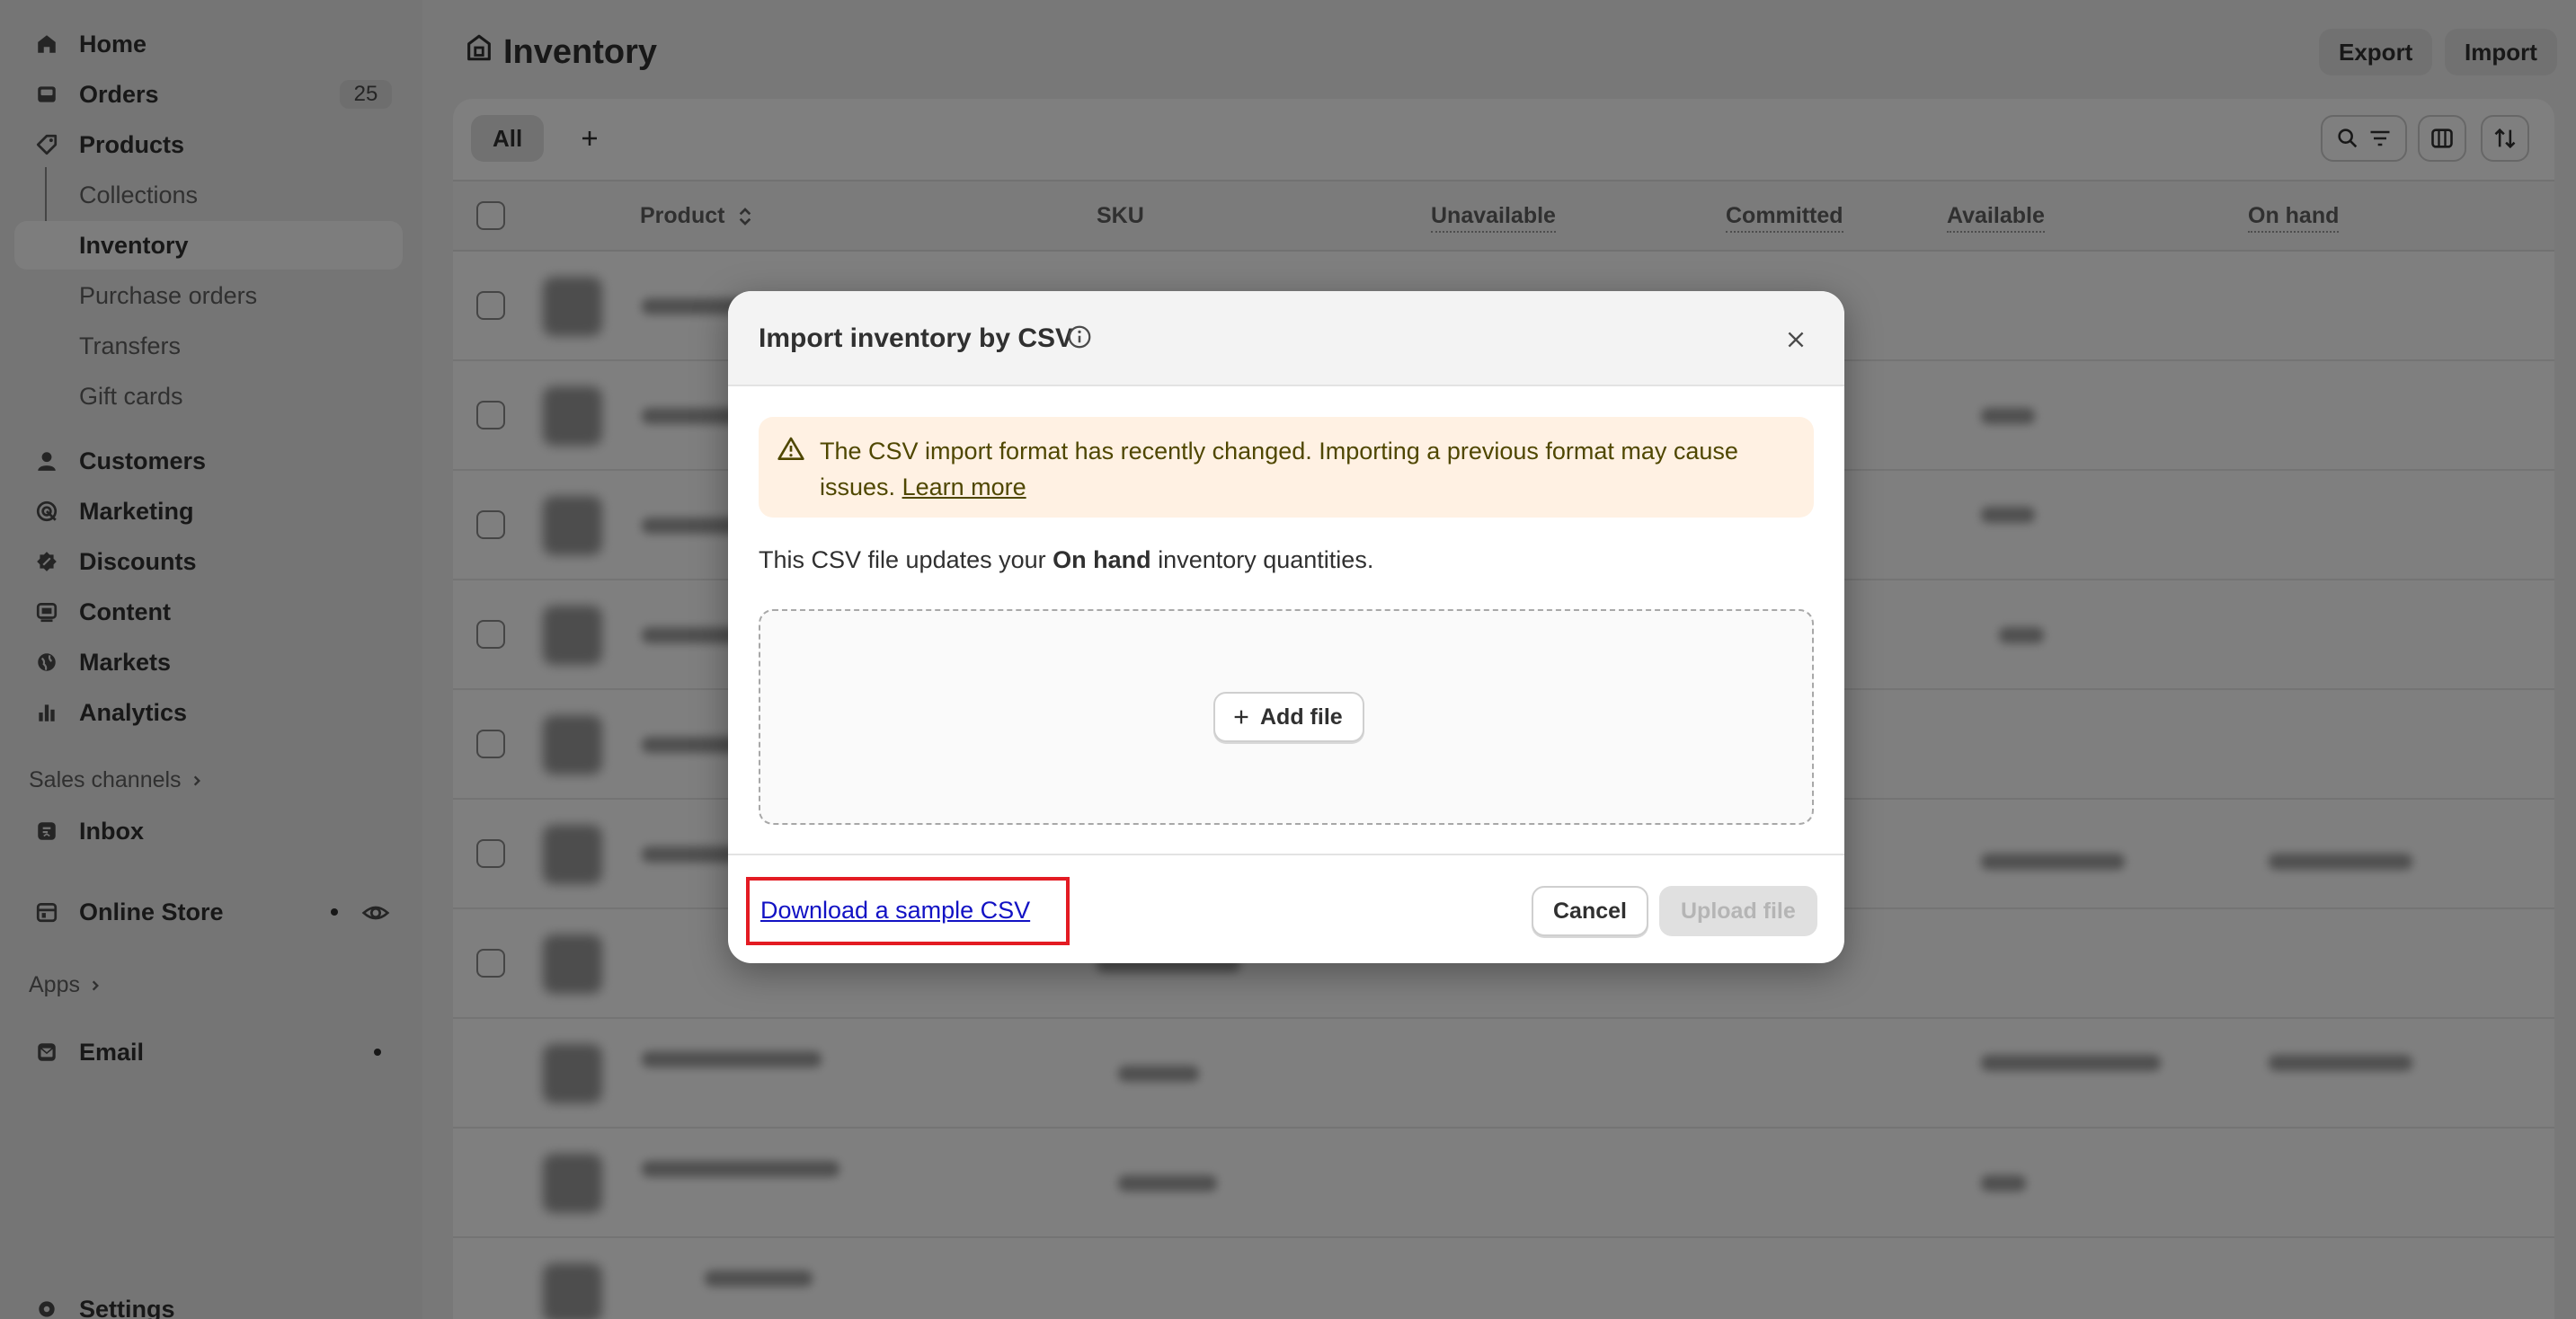 The image size is (2576, 1319). What do you see at coordinates (1738, 911) in the screenshot?
I see `upload-file-button: Upload file` at bounding box center [1738, 911].